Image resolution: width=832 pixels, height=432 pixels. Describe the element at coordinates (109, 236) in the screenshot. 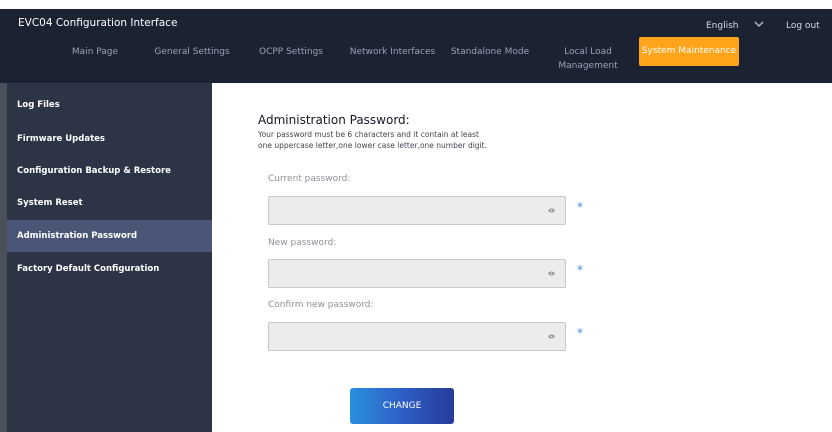

I see `sidebar-item-administration-password: Administration Password` at that location.